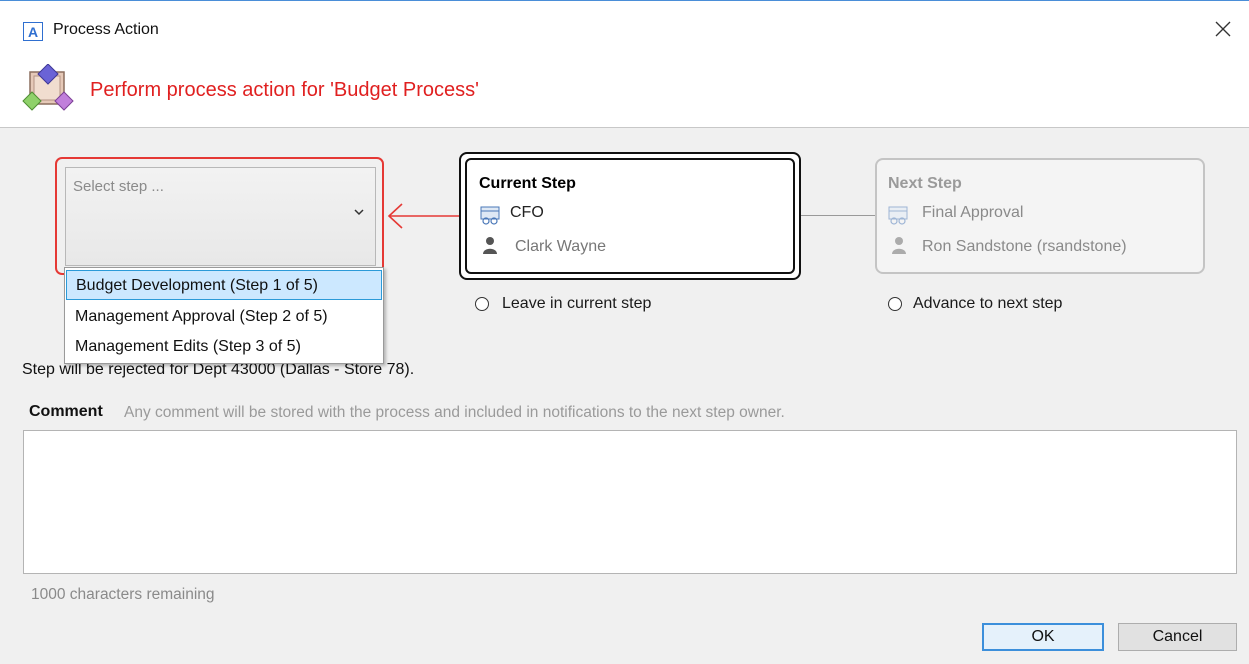 Image resolution: width=1249 pixels, height=664 pixels. I want to click on leave-current-step-label: Leave in current step, so click(576, 304).